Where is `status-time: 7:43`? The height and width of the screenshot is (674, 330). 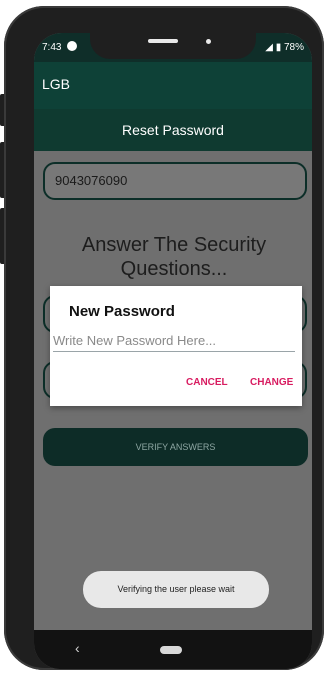 status-time: 7:43 is located at coordinates (52, 47).